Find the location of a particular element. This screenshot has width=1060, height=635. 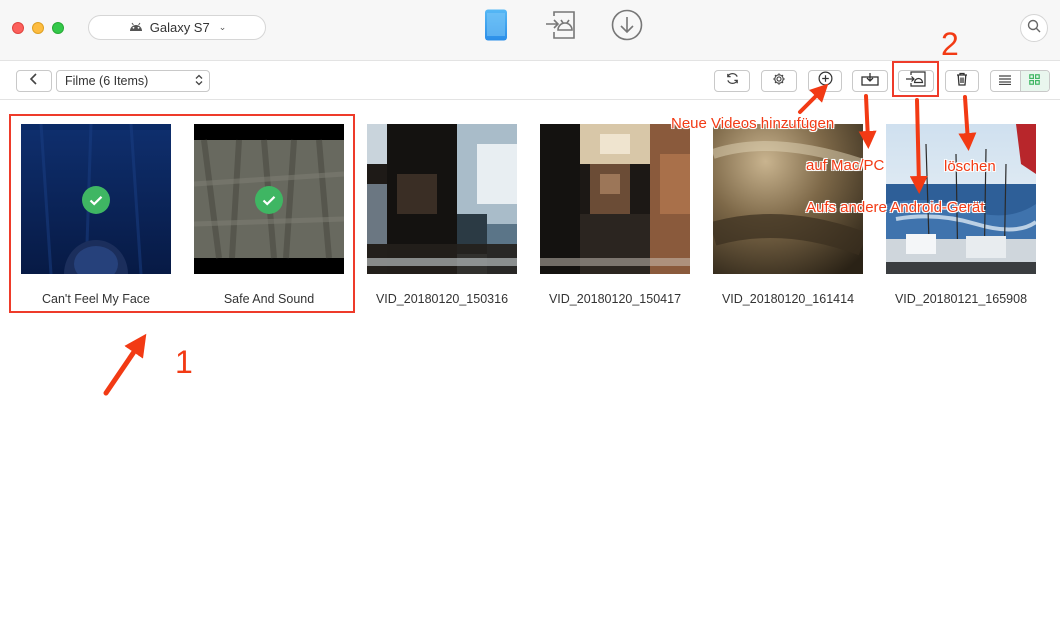

to-android-annotation: Aufs andere Android-Gerät is located at coordinates (895, 207).